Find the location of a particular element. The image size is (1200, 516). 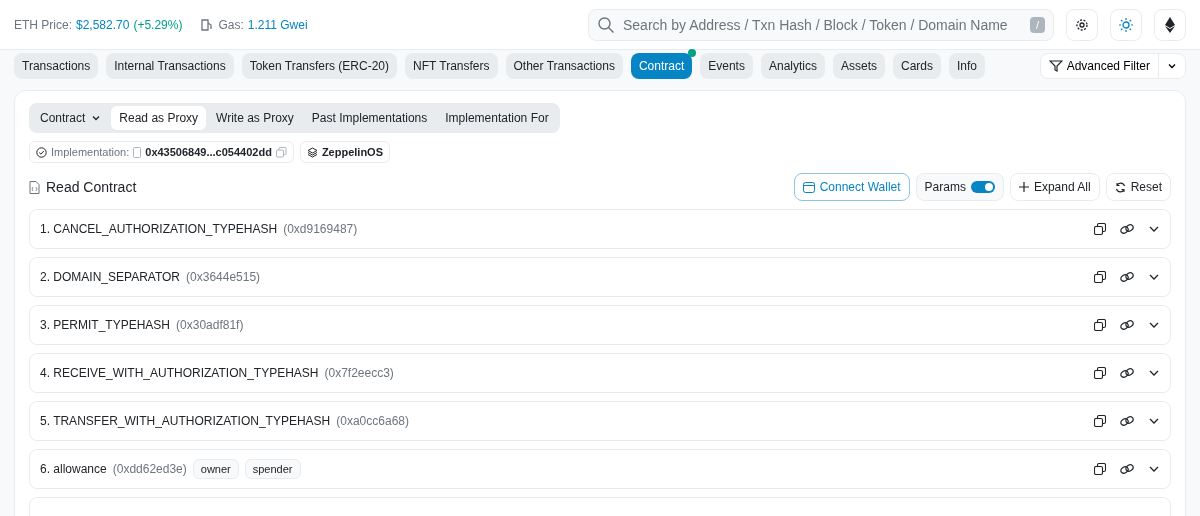

ethereum-icon is located at coordinates (1170, 24).